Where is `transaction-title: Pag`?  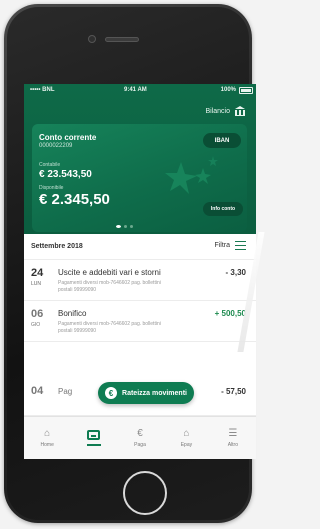
transaction-title: Pag is located at coordinates (65, 391).